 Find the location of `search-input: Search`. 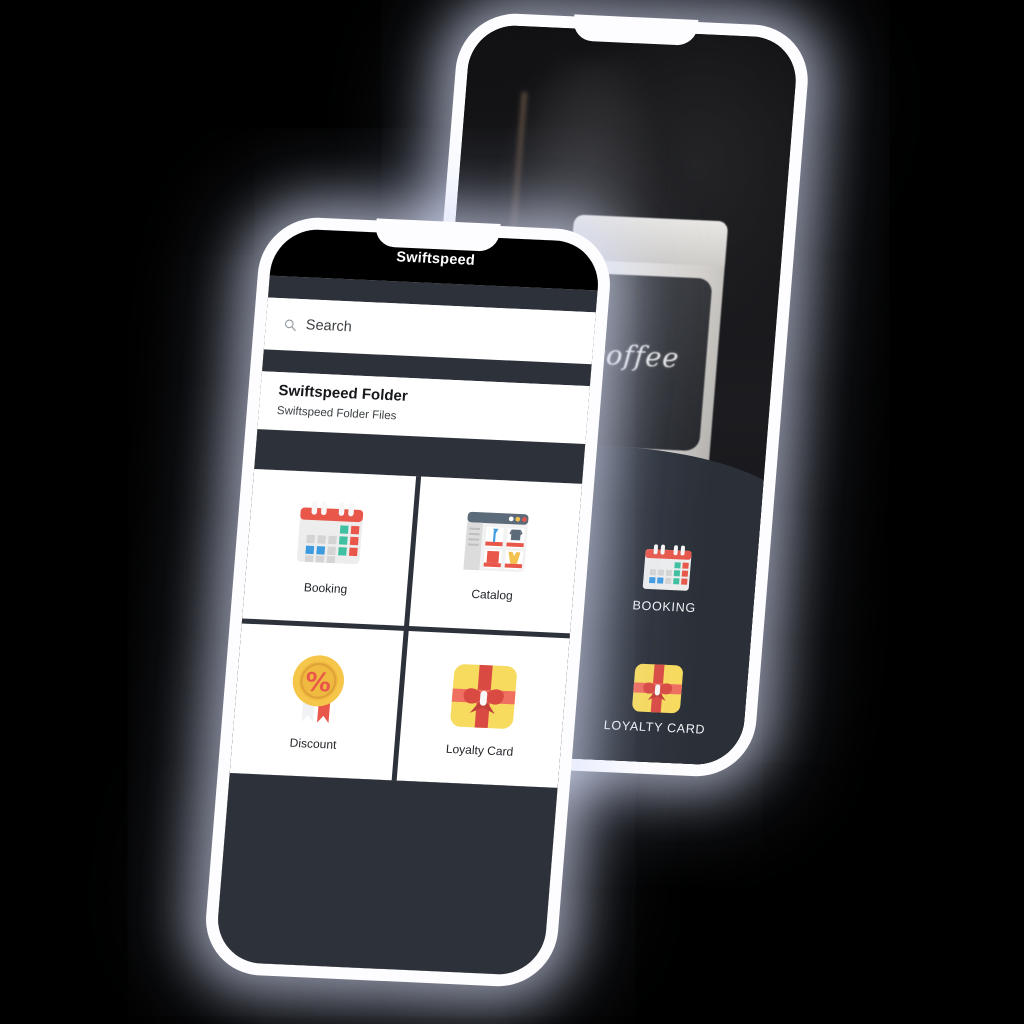

search-input: Search is located at coordinates (328, 326).